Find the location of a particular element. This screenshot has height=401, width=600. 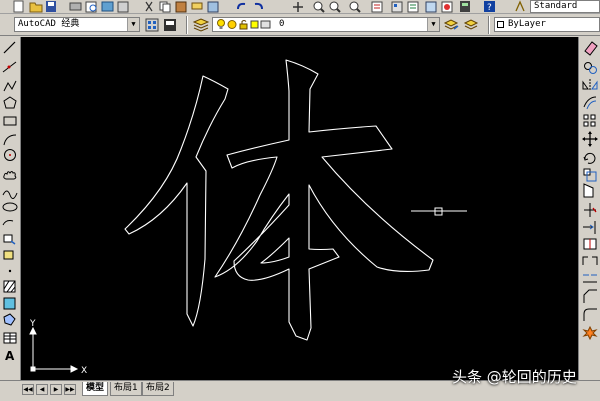

redo-icon is located at coordinates (258, 6).